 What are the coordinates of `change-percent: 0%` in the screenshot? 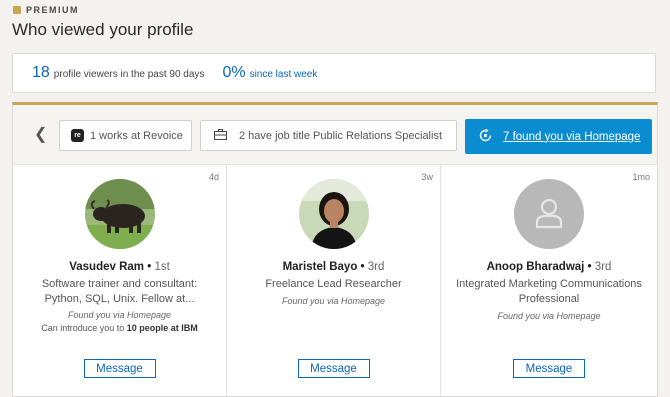 It's located at (234, 72).